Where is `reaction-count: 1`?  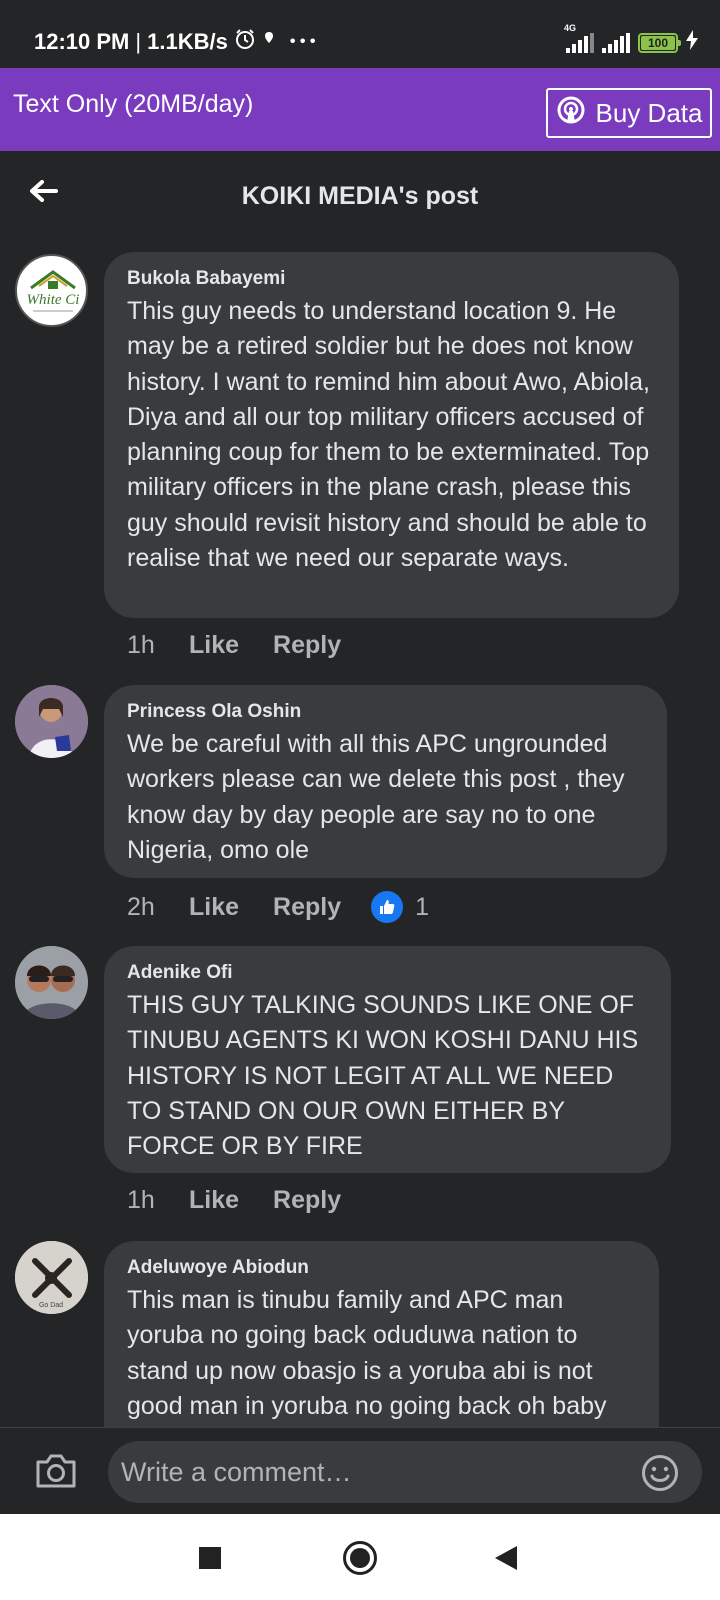
reaction-count: 1 is located at coordinates (422, 906).